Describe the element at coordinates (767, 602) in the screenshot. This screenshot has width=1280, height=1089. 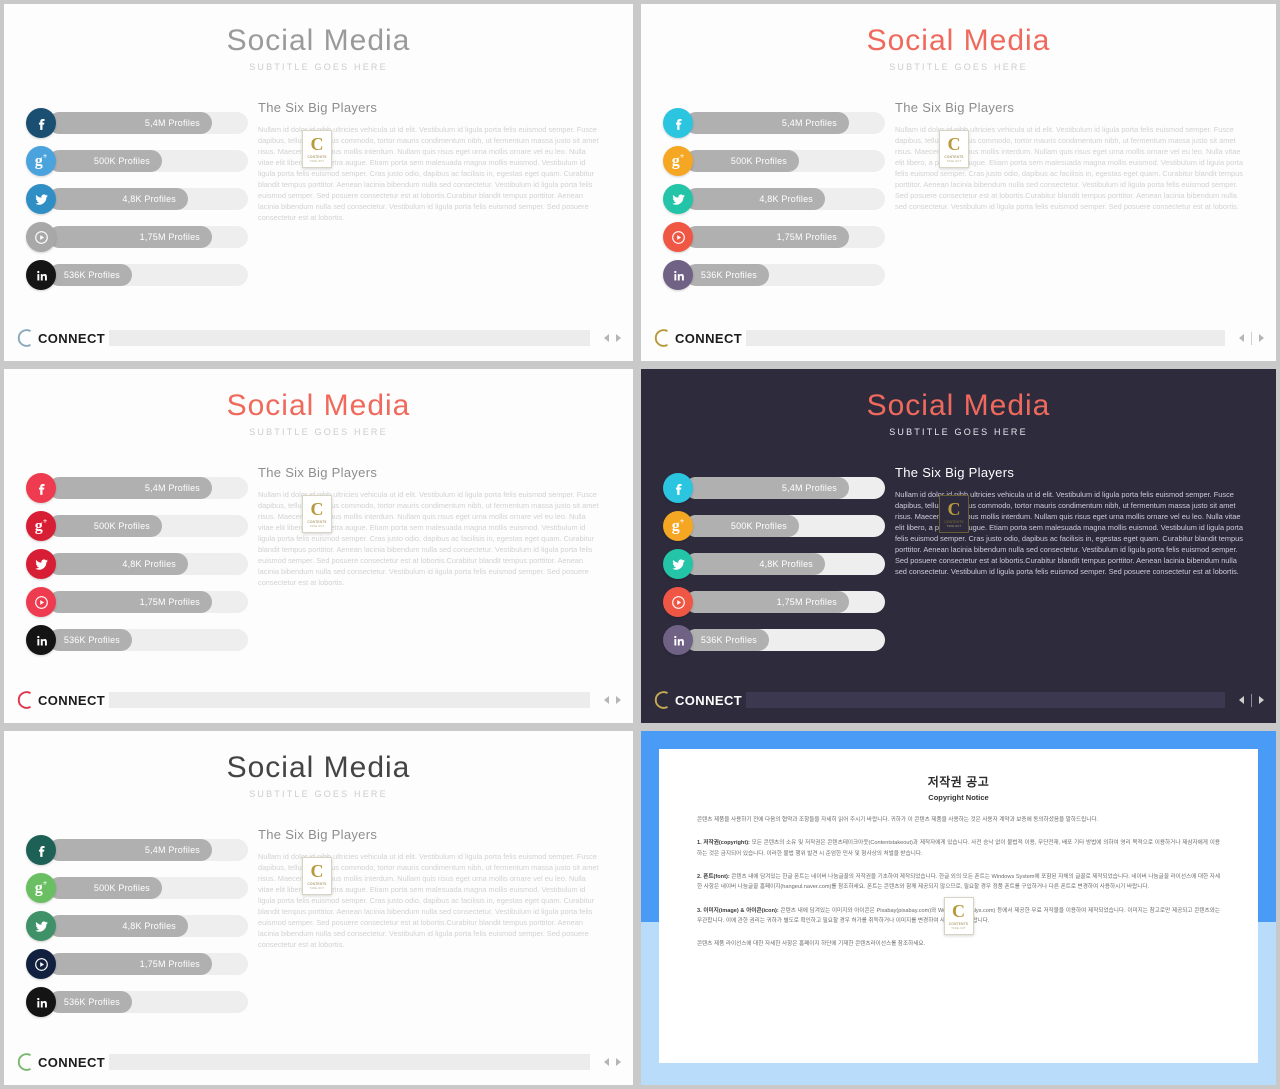
I see `bar-fill: 1,75M Profiles` at that location.